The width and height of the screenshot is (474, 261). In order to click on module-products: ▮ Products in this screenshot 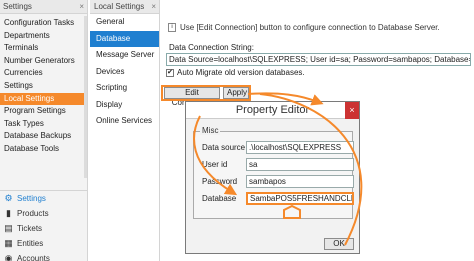, I will do `click(43, 213)`.